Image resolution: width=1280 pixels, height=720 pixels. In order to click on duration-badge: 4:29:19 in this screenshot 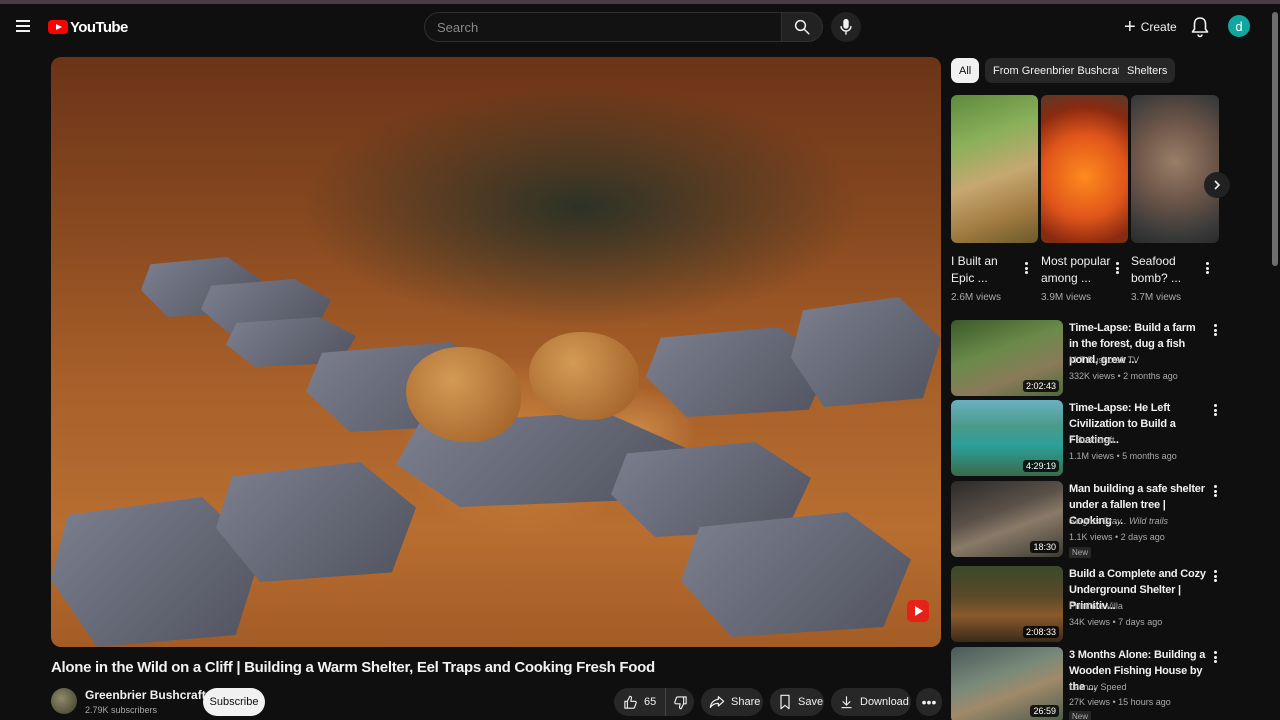, I will do `click(1040, 466)`.